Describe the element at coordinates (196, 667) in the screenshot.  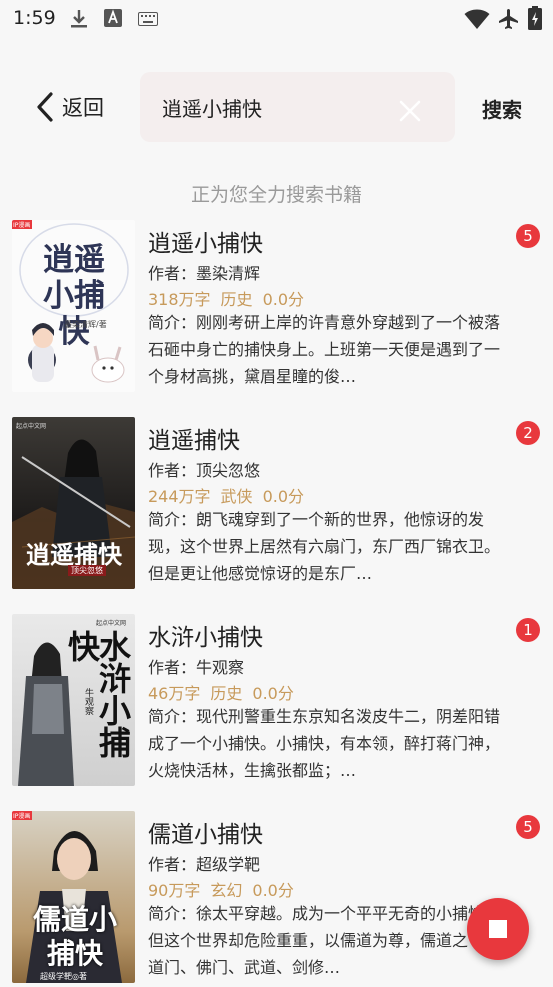
I see `book-author: 作者：牛观察` at that location.